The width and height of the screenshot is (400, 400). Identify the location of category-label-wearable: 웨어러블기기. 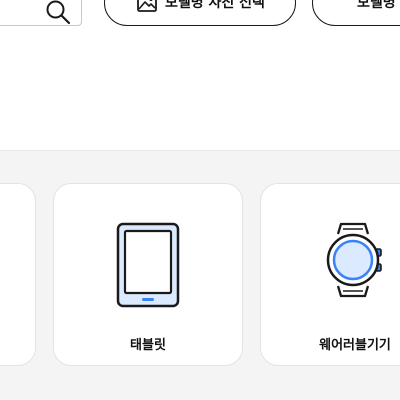
(355, 345).